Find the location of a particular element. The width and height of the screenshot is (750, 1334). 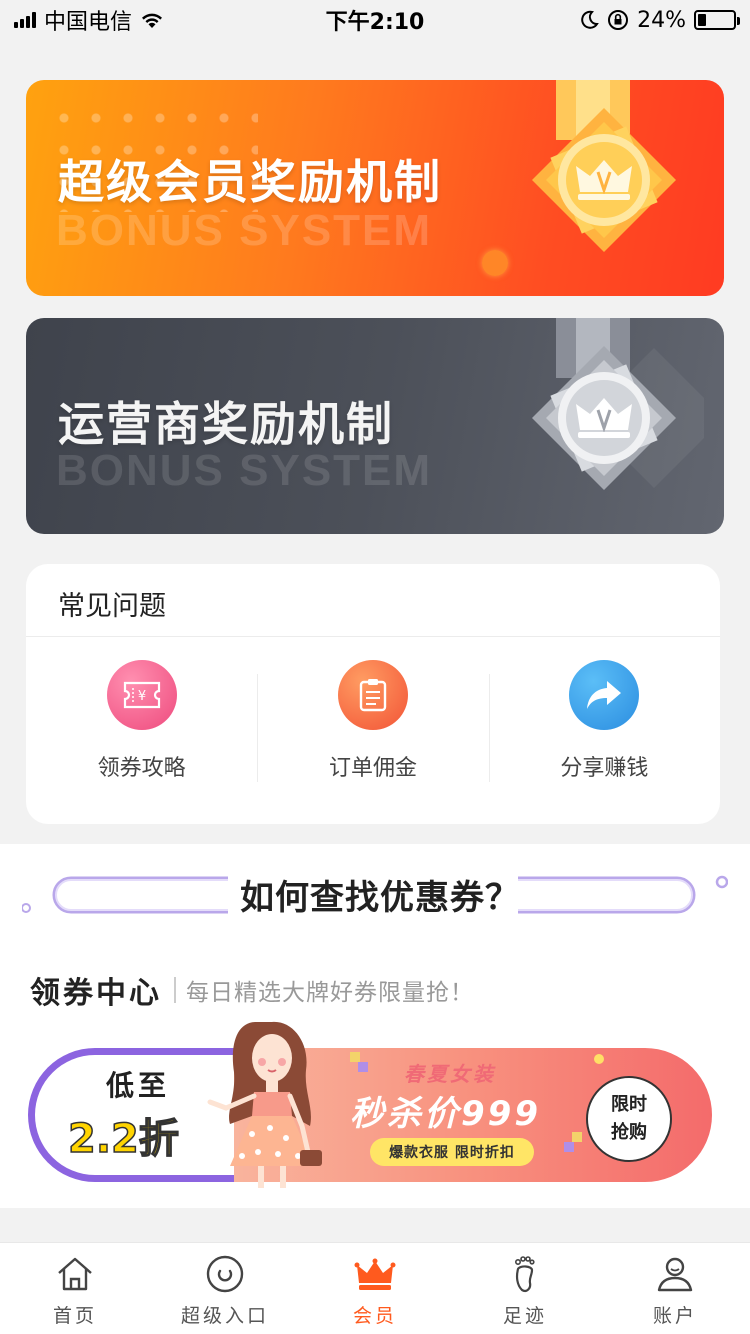

home-icon is located at coordinates (75, 1274).